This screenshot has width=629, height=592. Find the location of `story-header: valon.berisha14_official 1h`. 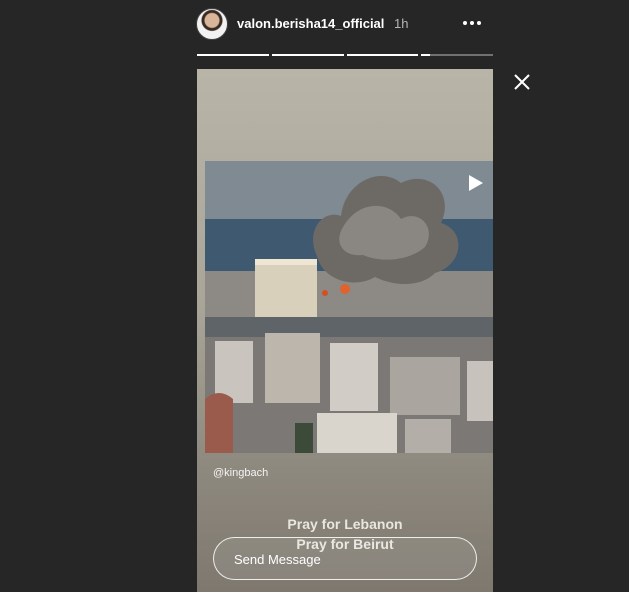

story-header: valon.berisha14_official 1h is located at coordinates (344, 24).